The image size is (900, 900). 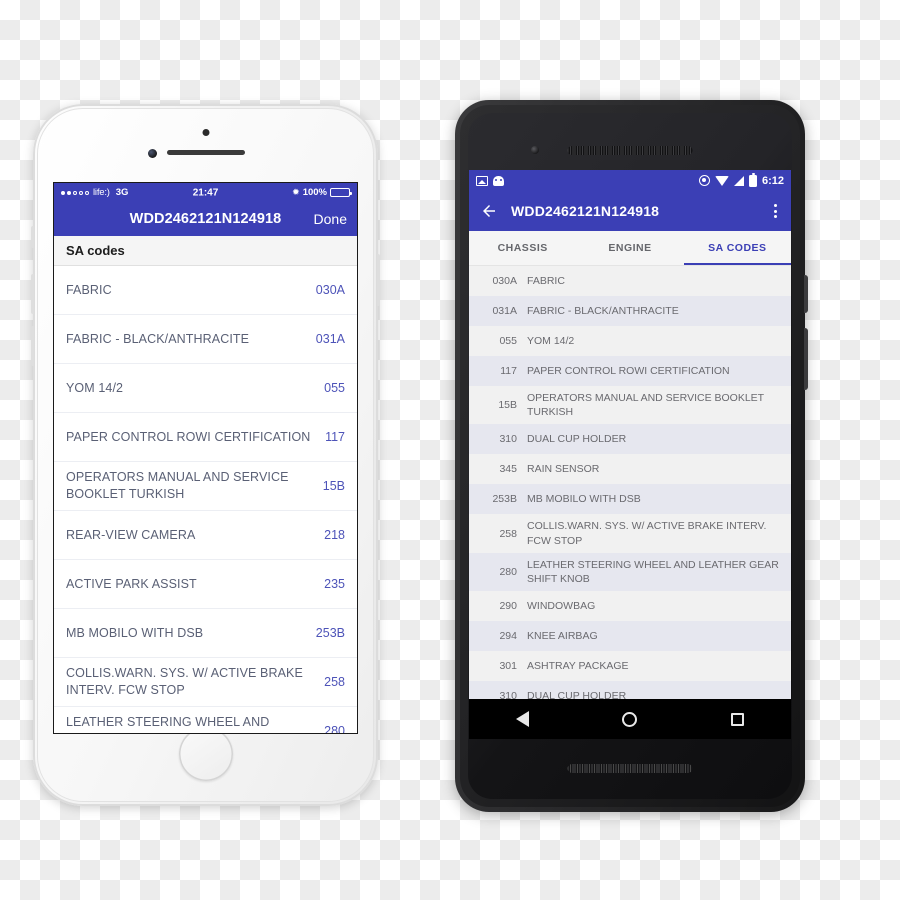 I want to click on row-code: 280, so click(x=508, y=571).